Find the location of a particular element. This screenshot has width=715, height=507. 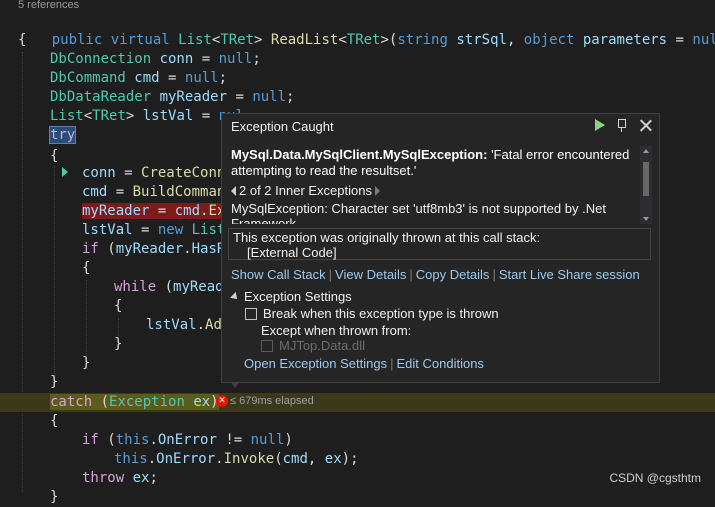

close-icon is located at coordinates (646, 125).